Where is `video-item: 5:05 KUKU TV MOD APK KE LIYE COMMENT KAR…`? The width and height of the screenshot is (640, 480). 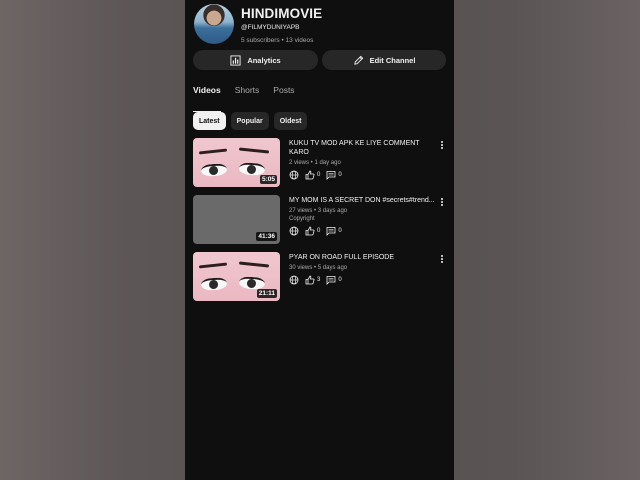
video-item: 5:05 KUKU TV MOD APK KE LIYE COMMENT KAR… is located at coordinates (319, 166).